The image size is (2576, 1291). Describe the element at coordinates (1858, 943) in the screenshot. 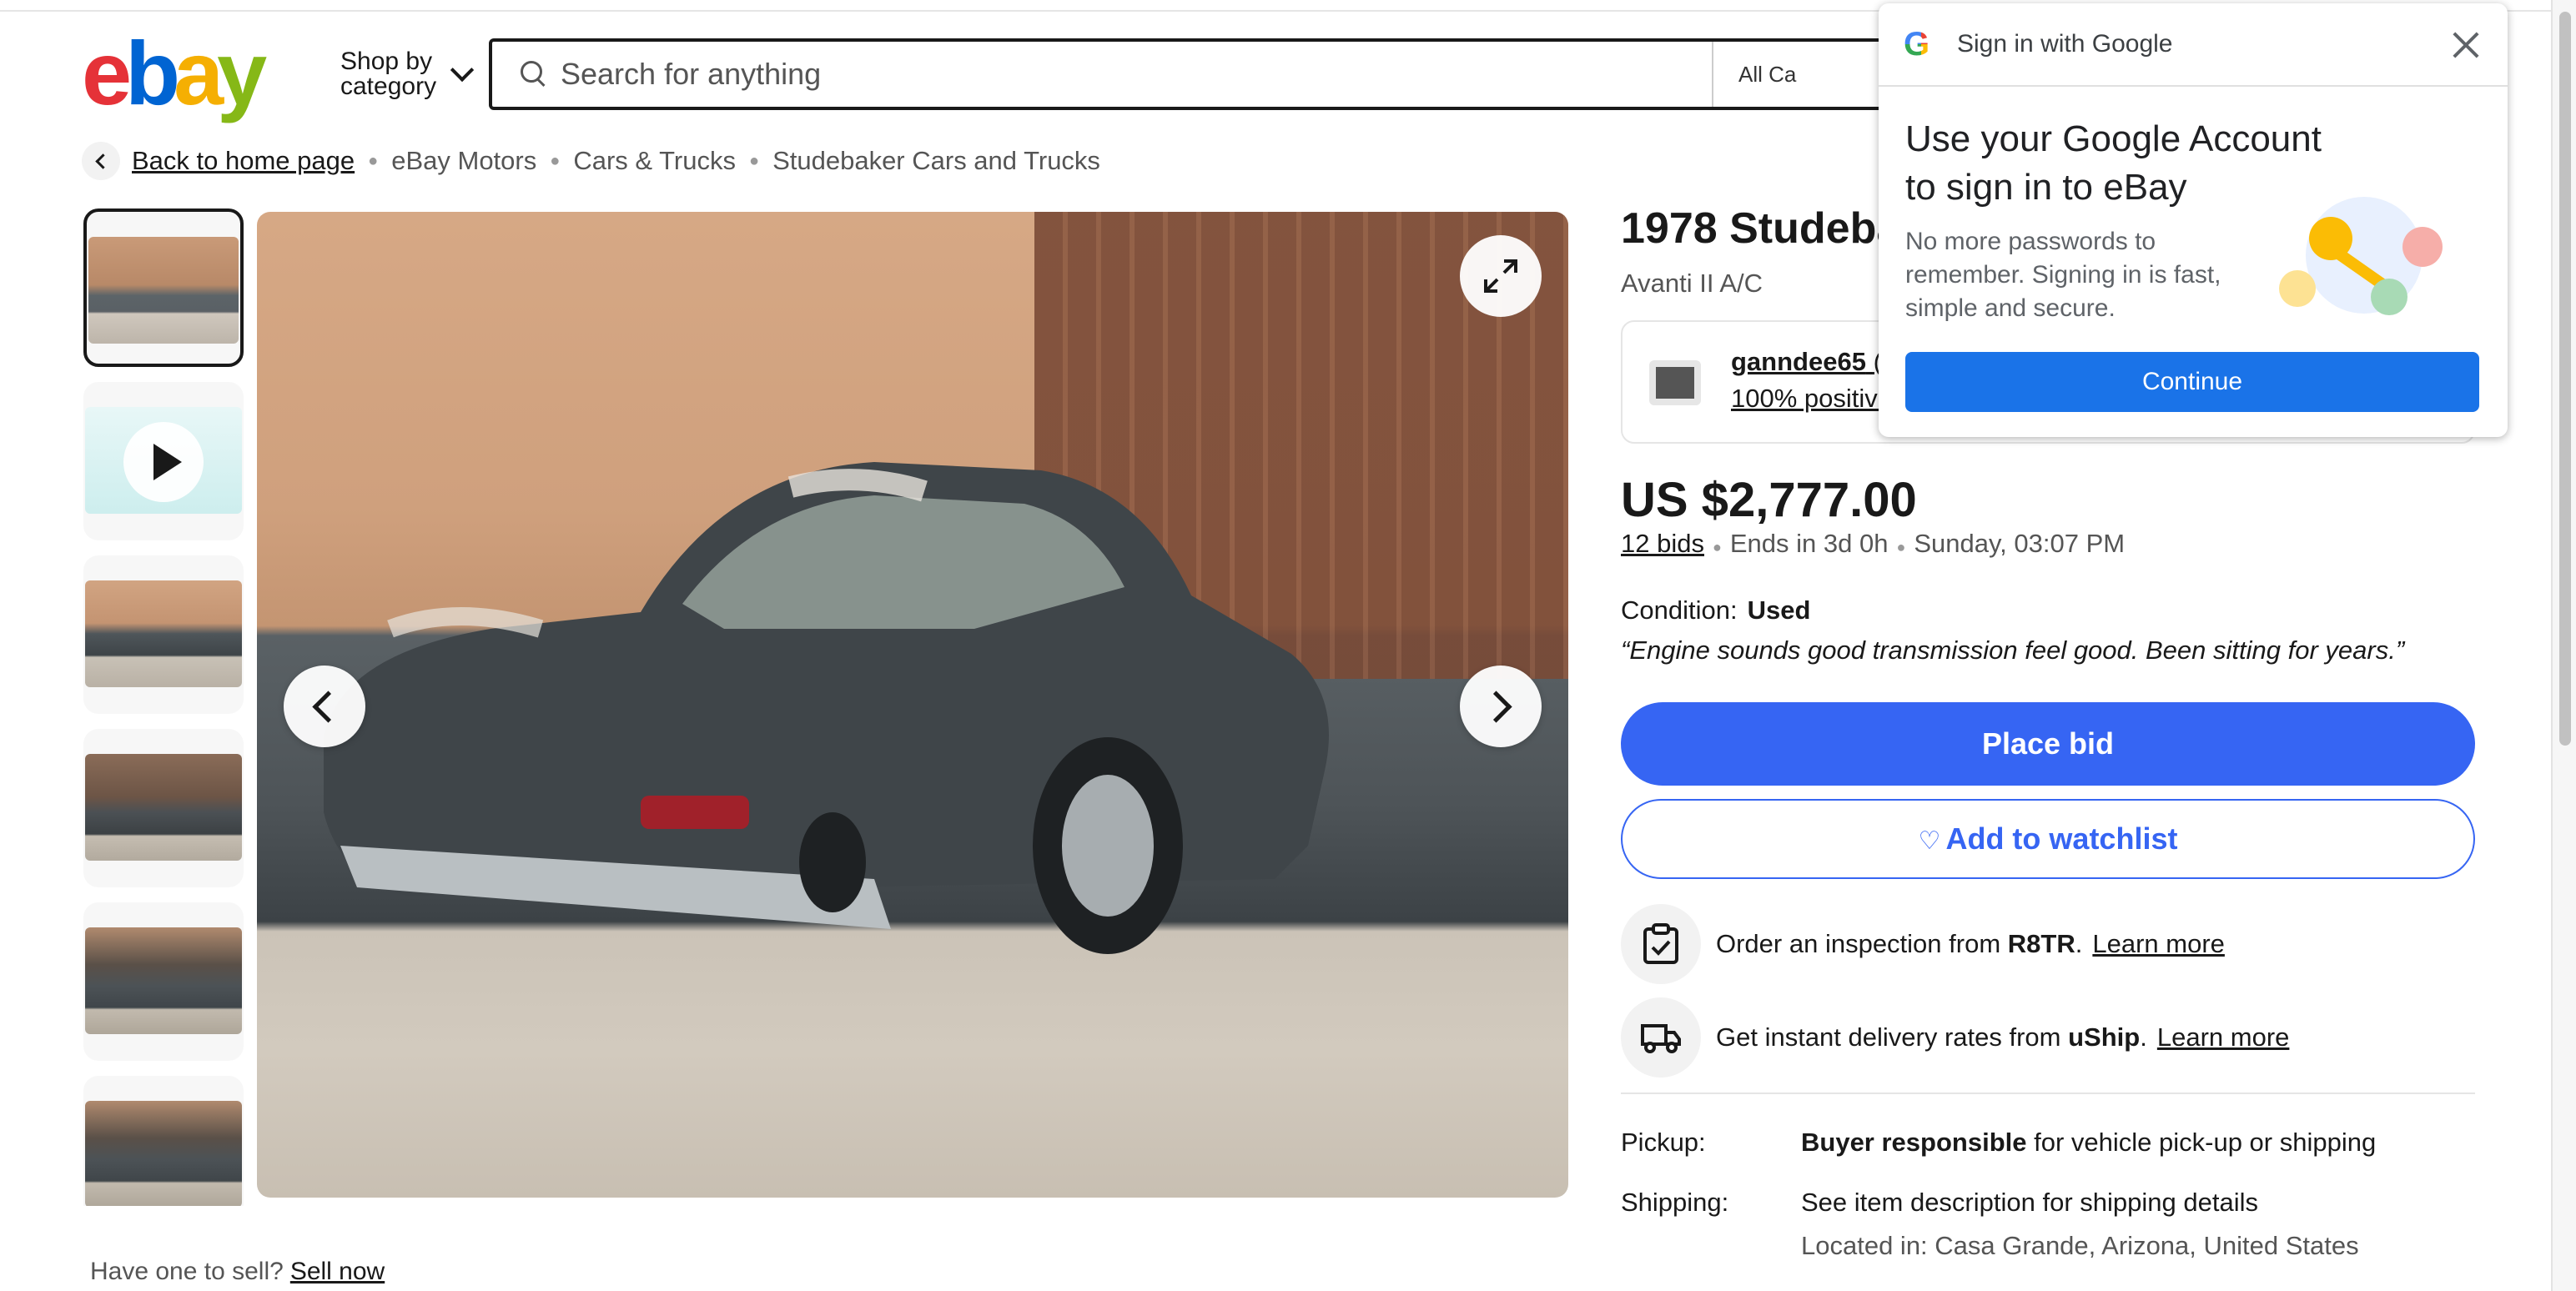

I see `inspection-text: Order an inspection from` at that location.